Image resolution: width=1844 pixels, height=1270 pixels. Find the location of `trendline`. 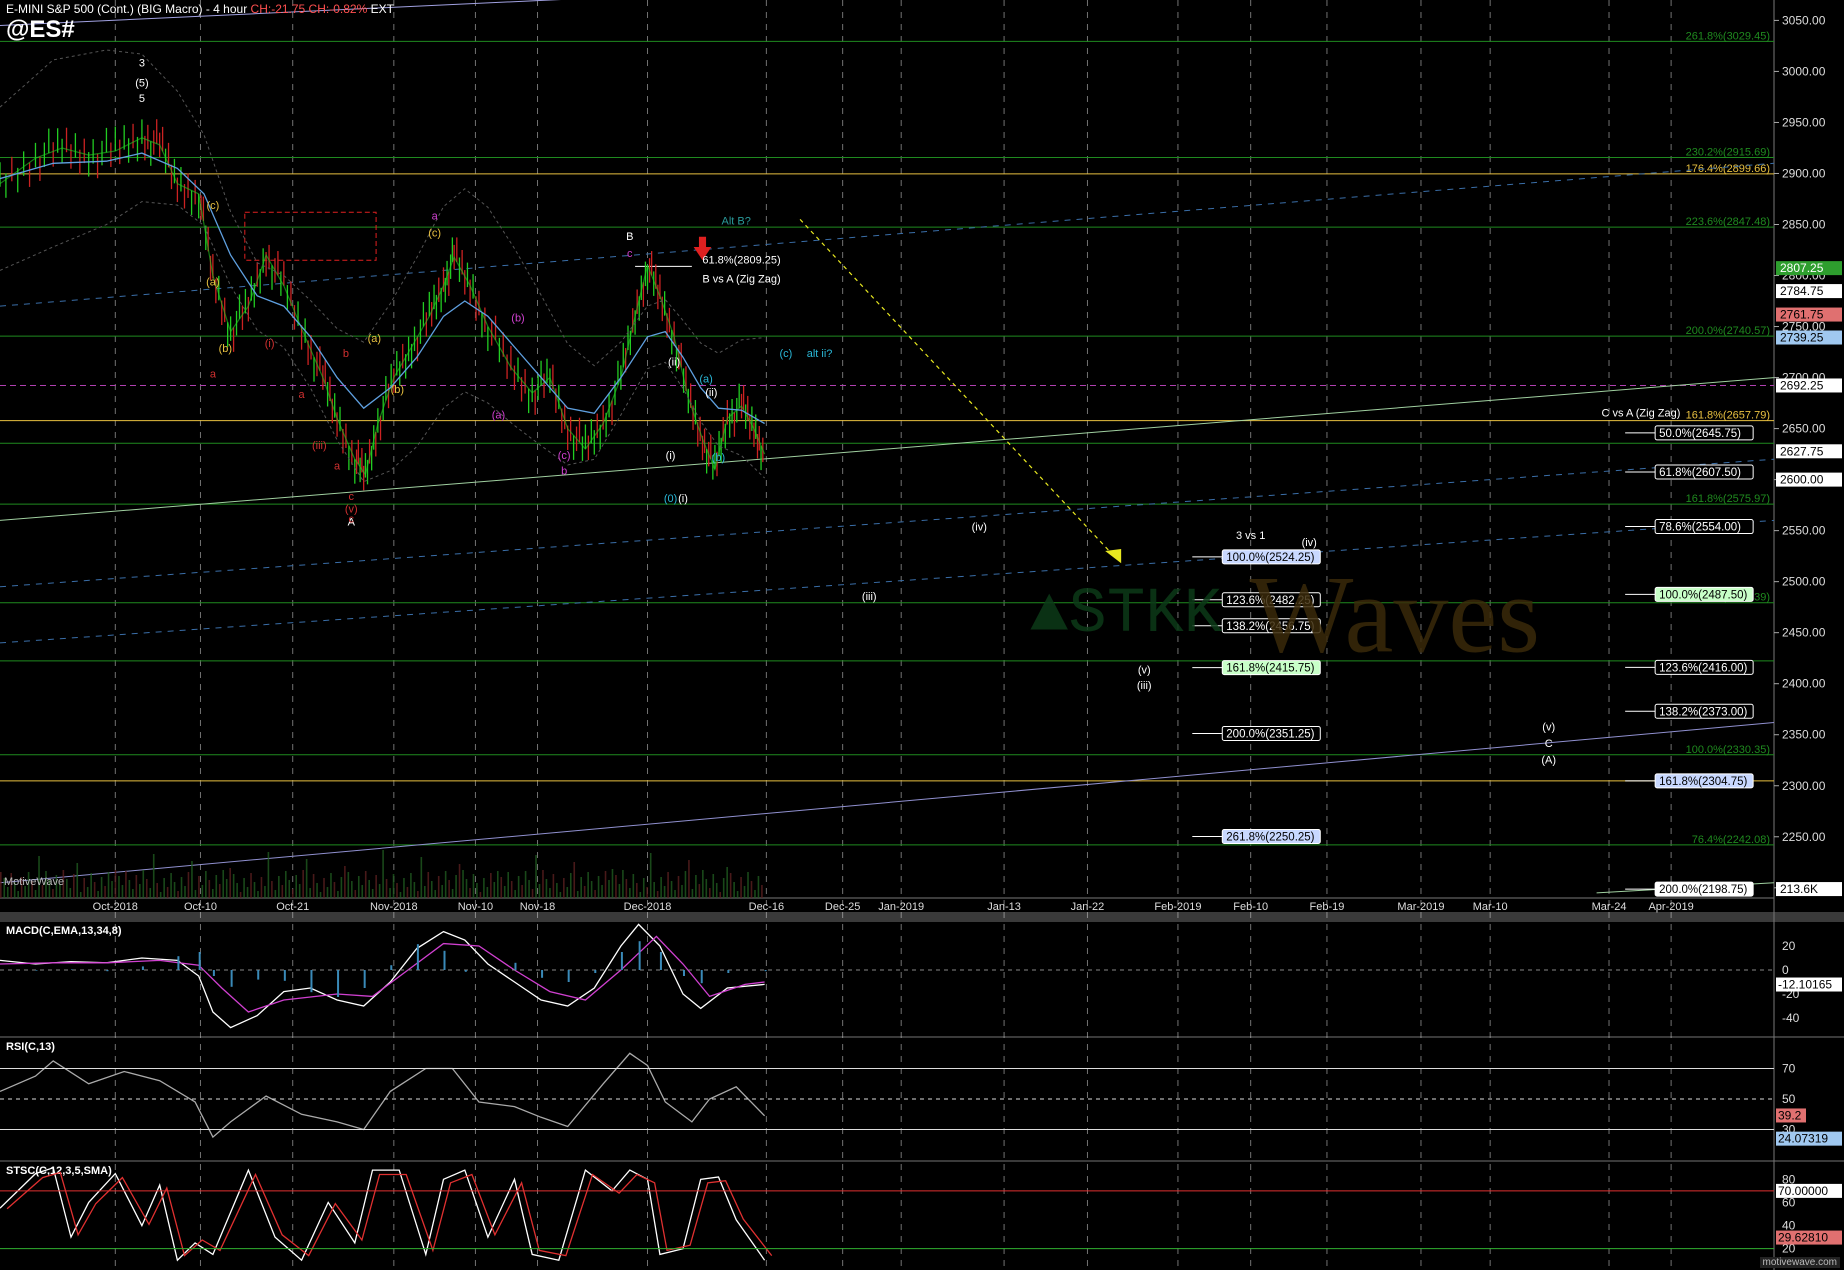

trendline is located at coordinates (887, 802).